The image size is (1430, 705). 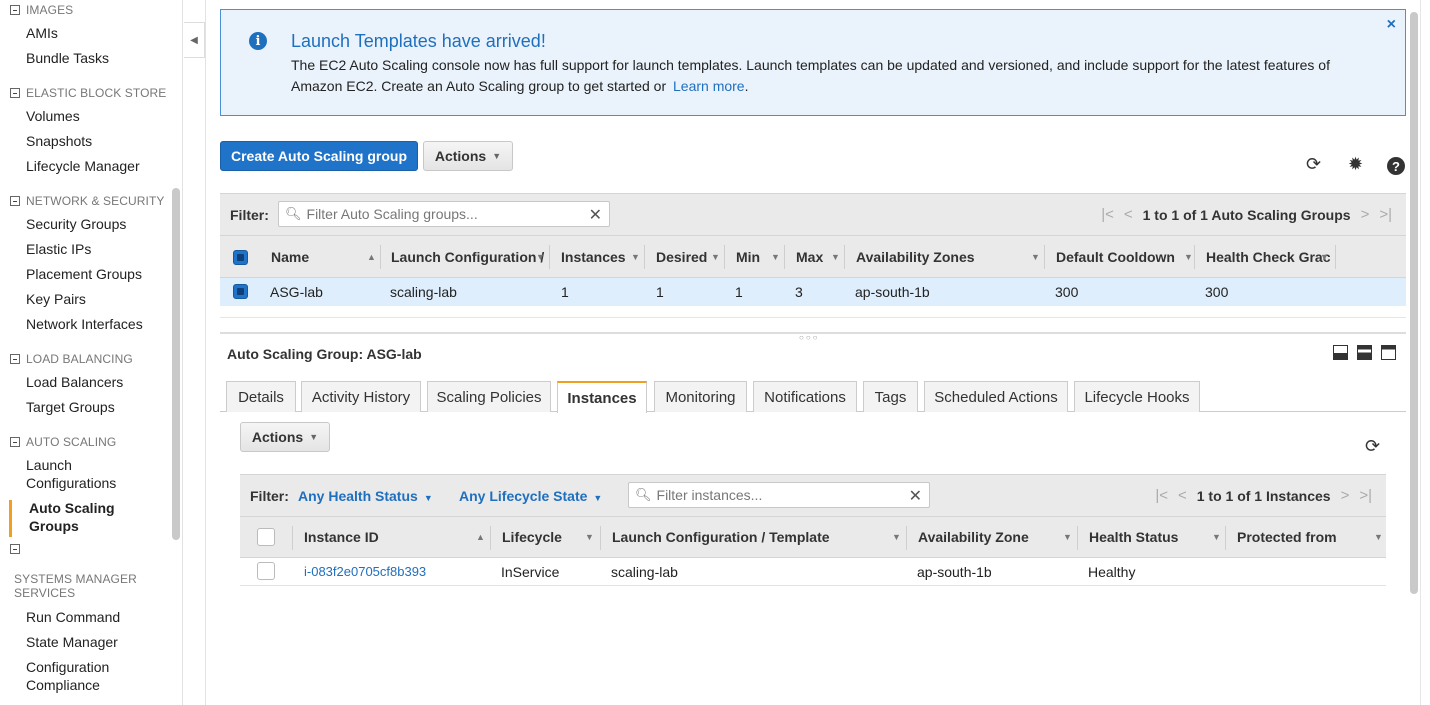 I want to click on column-desired: Desired ▼, so click(x=688, y=256).